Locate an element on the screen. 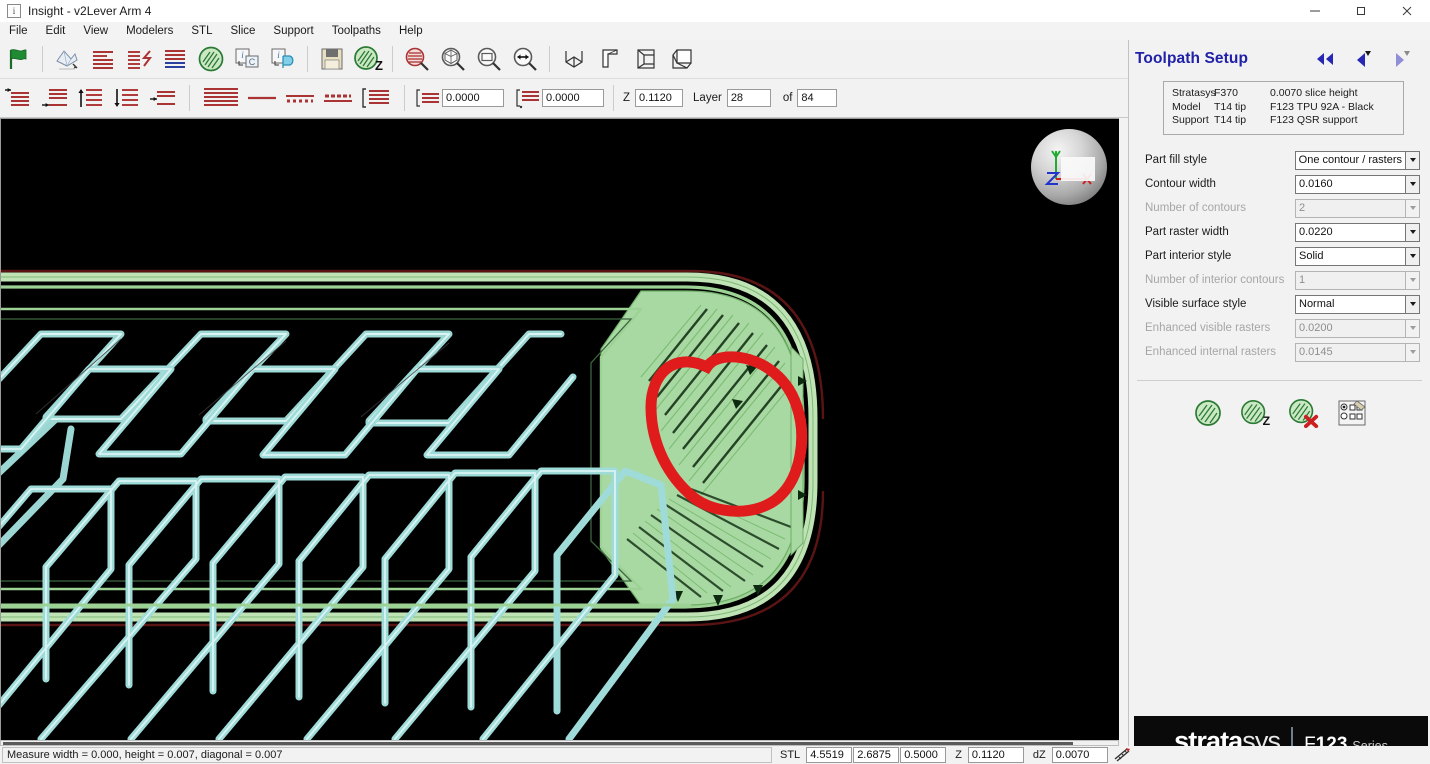 The width and height of the screenshot is (1430, 764). nav-first-icon is located at coordinates (1325, 59).